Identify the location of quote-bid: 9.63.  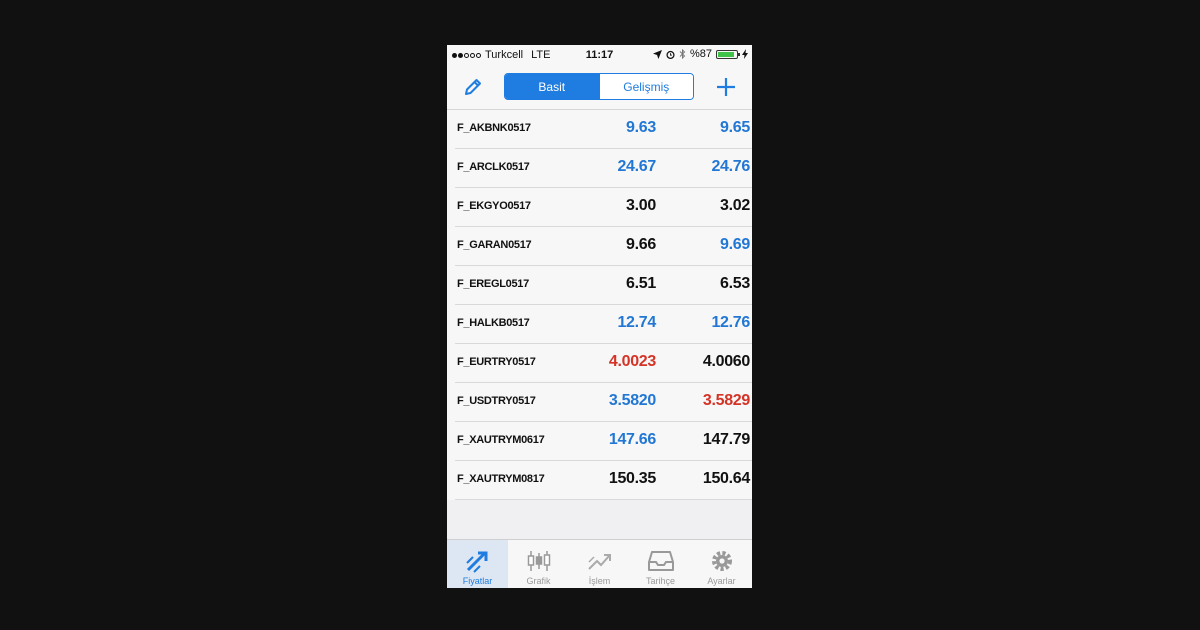
(641, 127).